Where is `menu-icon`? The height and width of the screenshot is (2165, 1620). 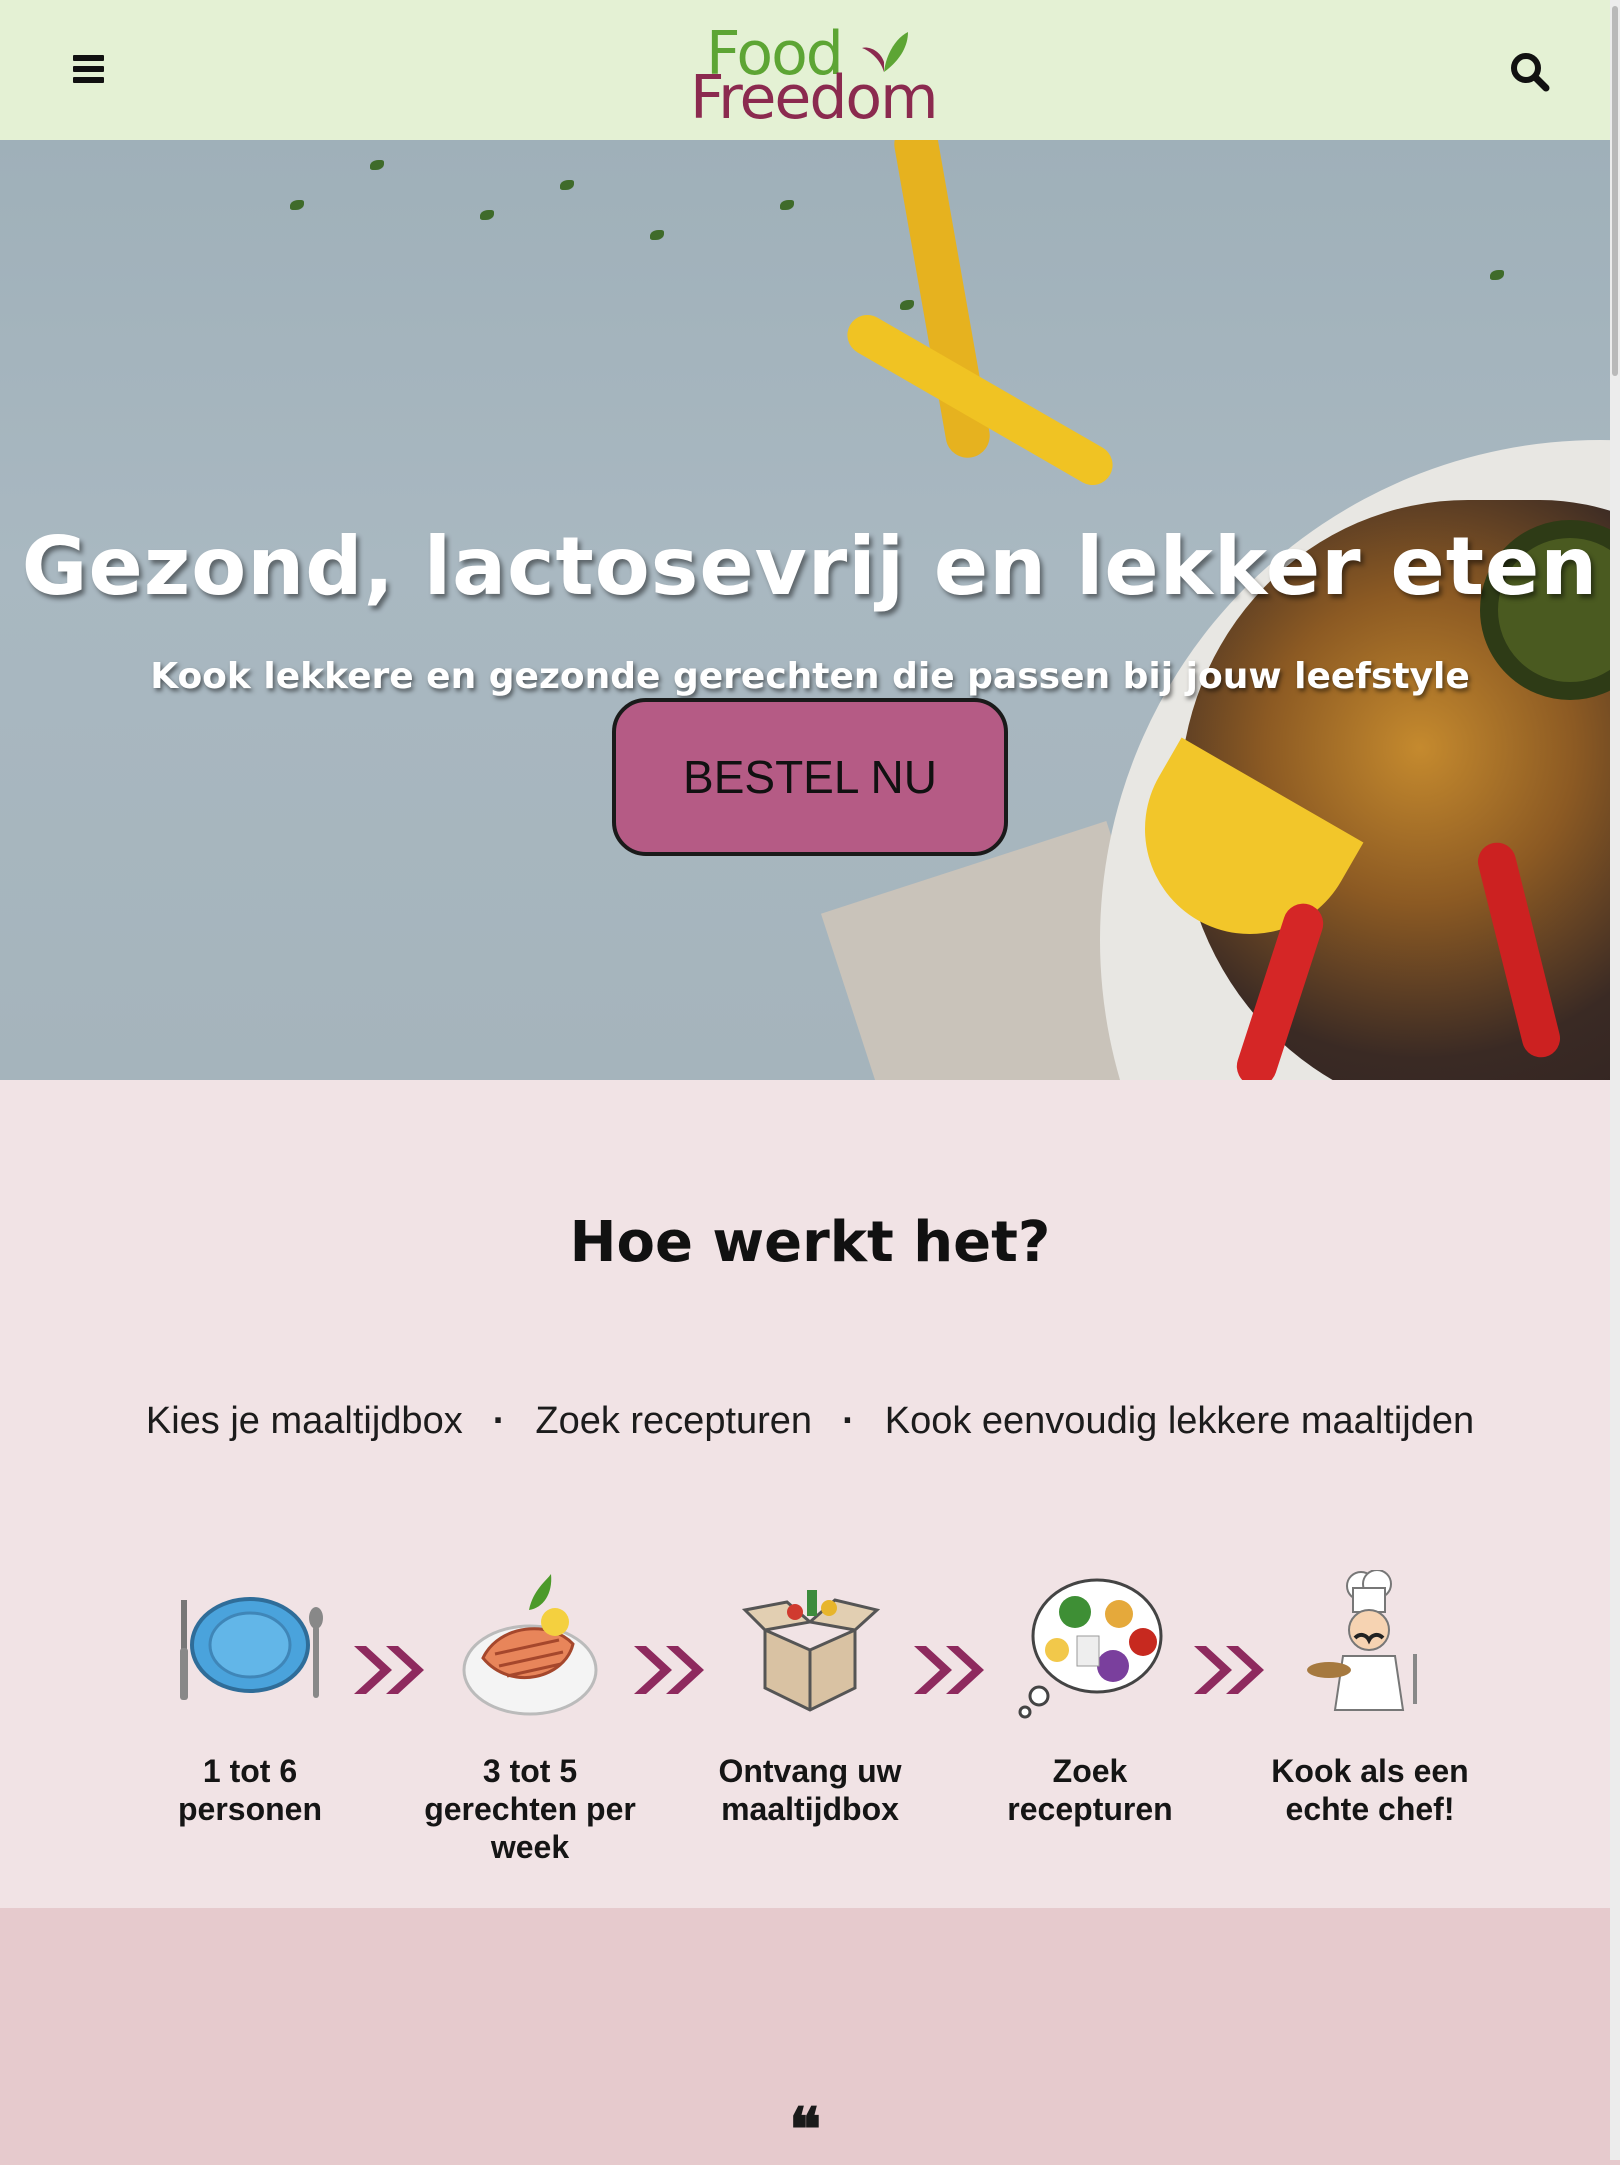 menu-icon is located at coordinates (90, 69).